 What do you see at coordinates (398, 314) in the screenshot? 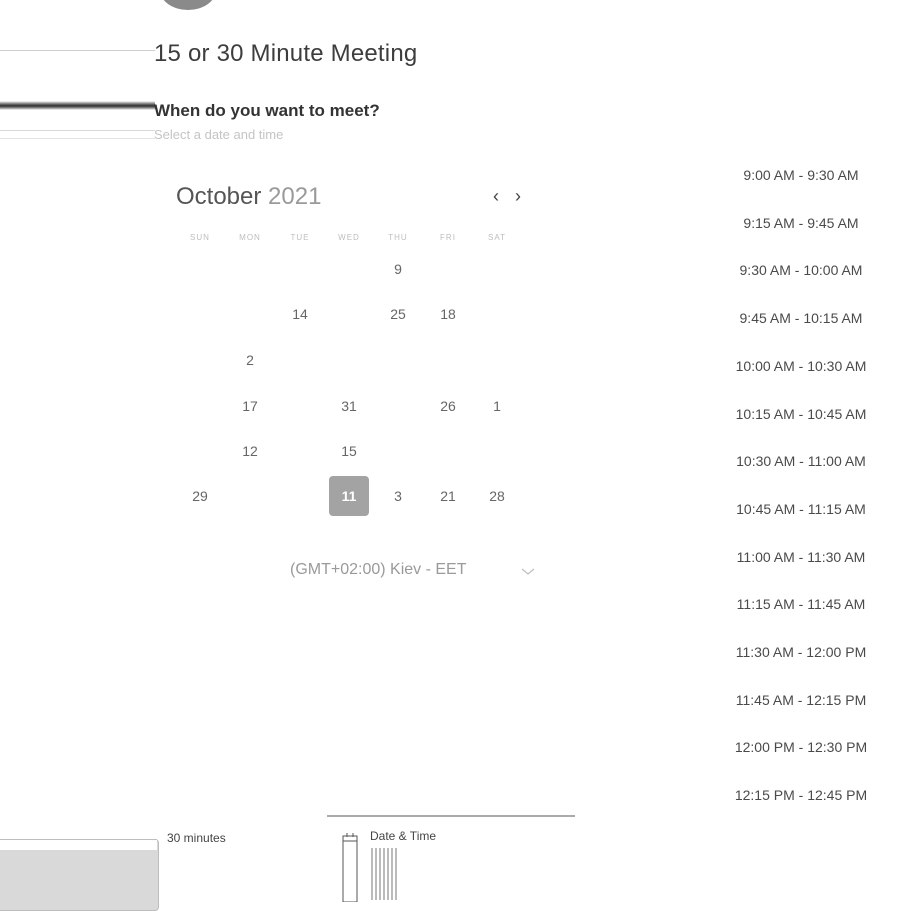
I see `calendar-day: 25` at bounding box center [398, 314].